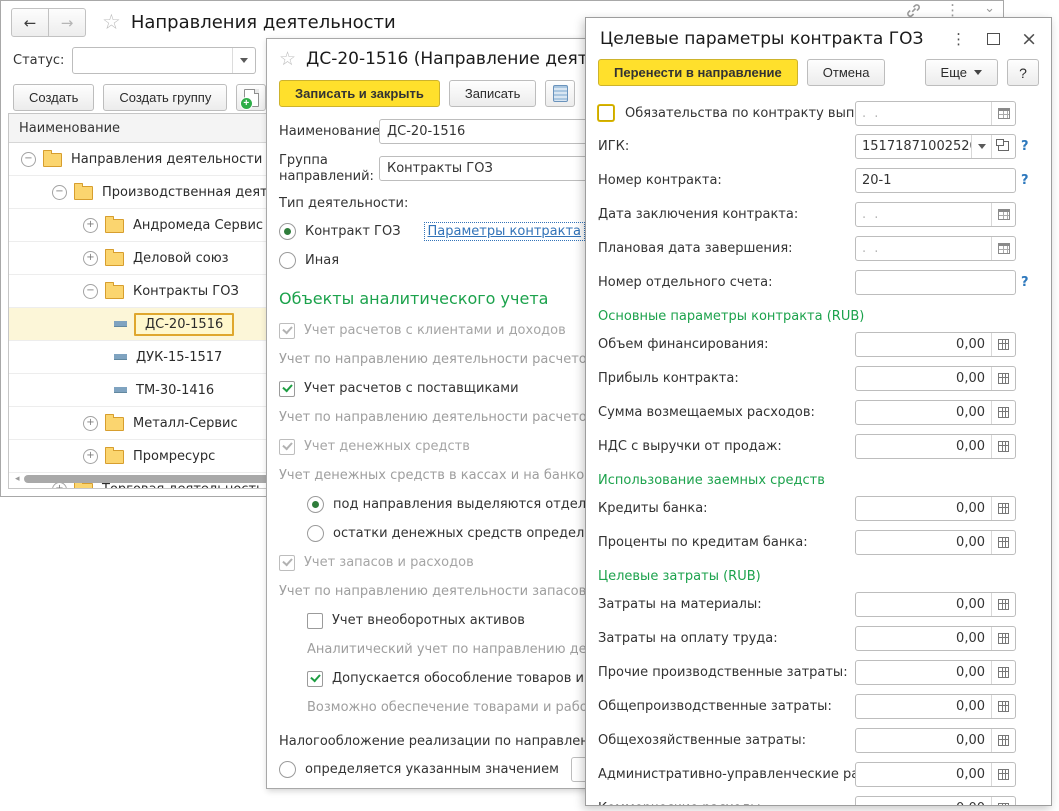  What do you see at coordinates (698, 72) in the screenshot?
I see `transfer-to-direction-button: Перенести в направление` at bounding box center [698, 72].